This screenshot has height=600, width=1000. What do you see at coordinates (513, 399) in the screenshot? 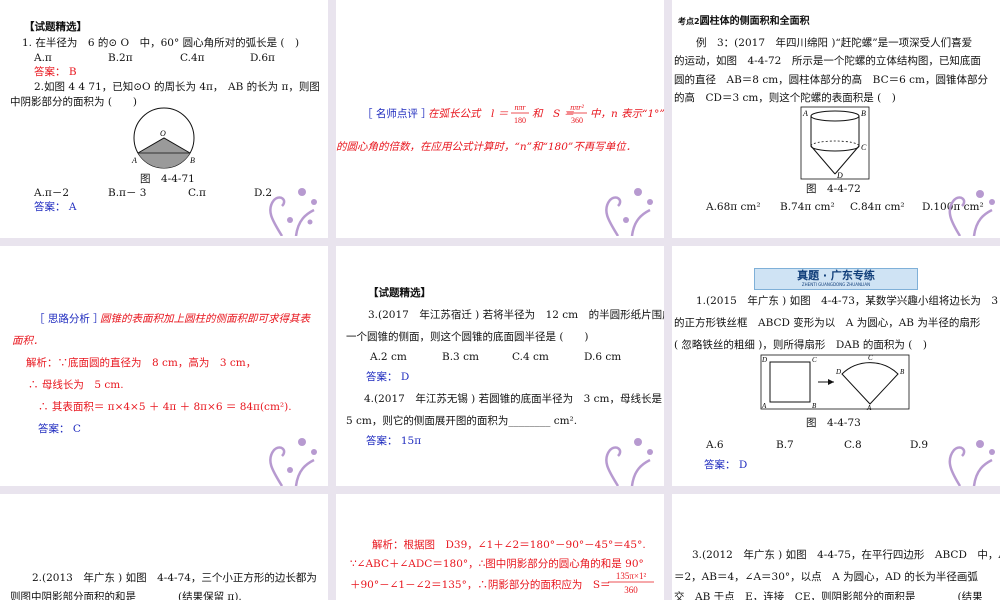
I see `question-4-line1: 4.(2017 年江苏无锡 ) 若圆锥的底面半径为 3 cm，母线长是` at bounding box center [513, 399].